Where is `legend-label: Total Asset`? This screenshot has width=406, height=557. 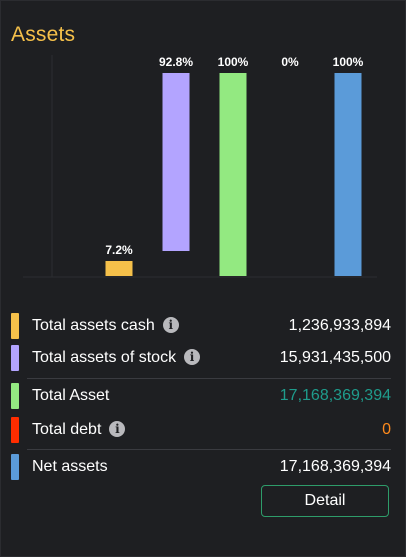 legend-label: Total Asset is located at coordinates (71, 395).